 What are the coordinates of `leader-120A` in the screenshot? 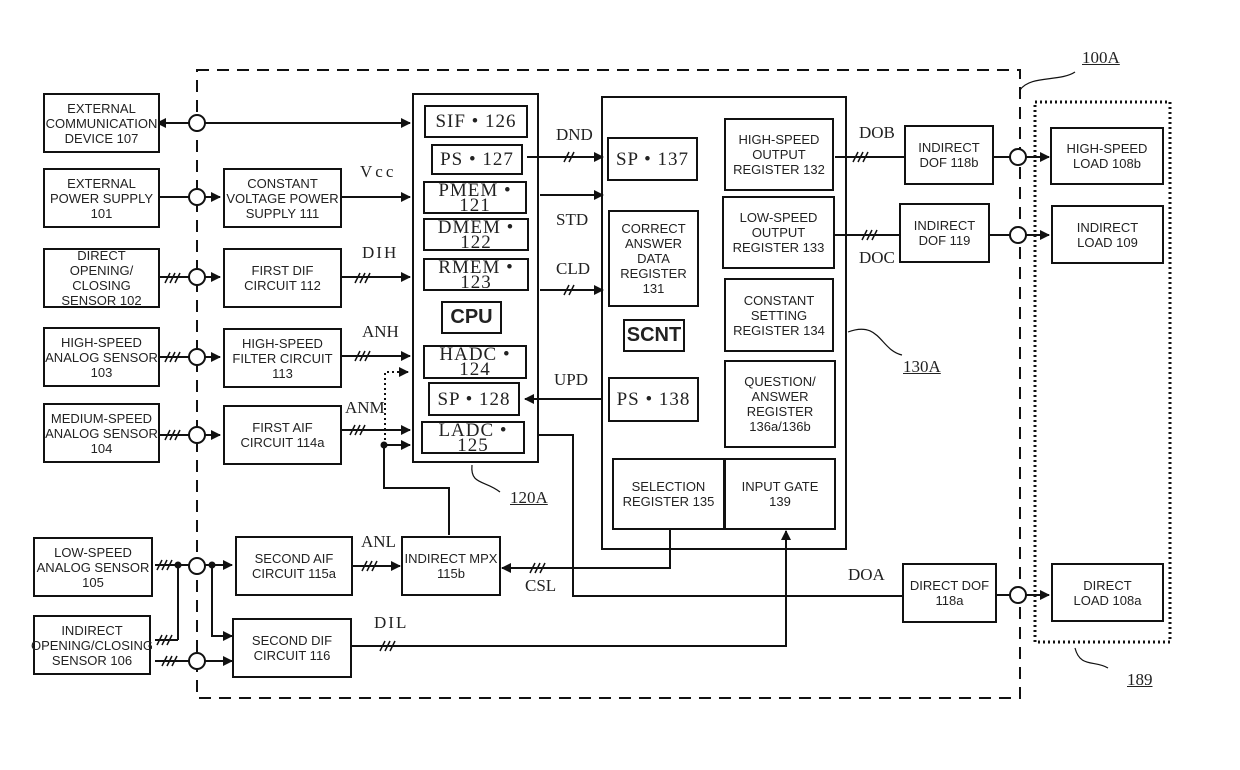 It's located at (486, 478).